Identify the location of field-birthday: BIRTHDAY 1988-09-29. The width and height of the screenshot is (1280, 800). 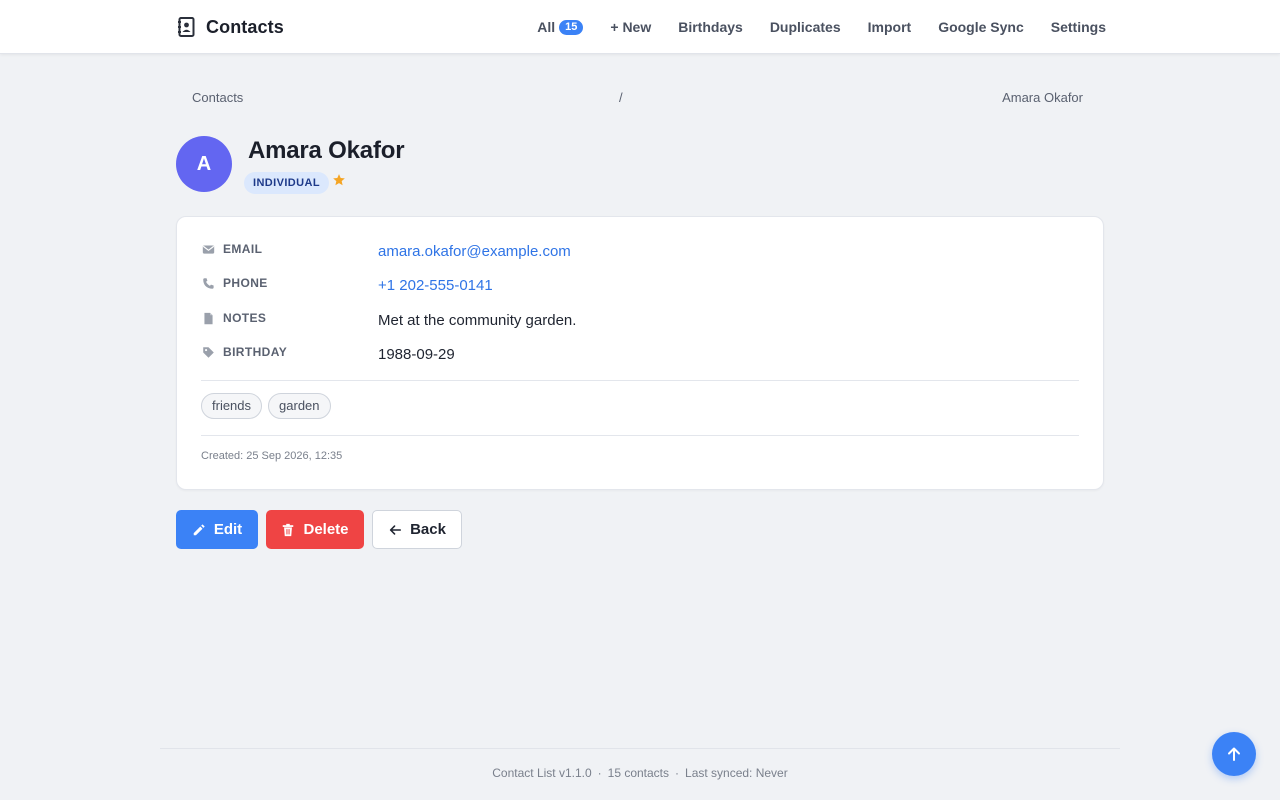
(641, 356).